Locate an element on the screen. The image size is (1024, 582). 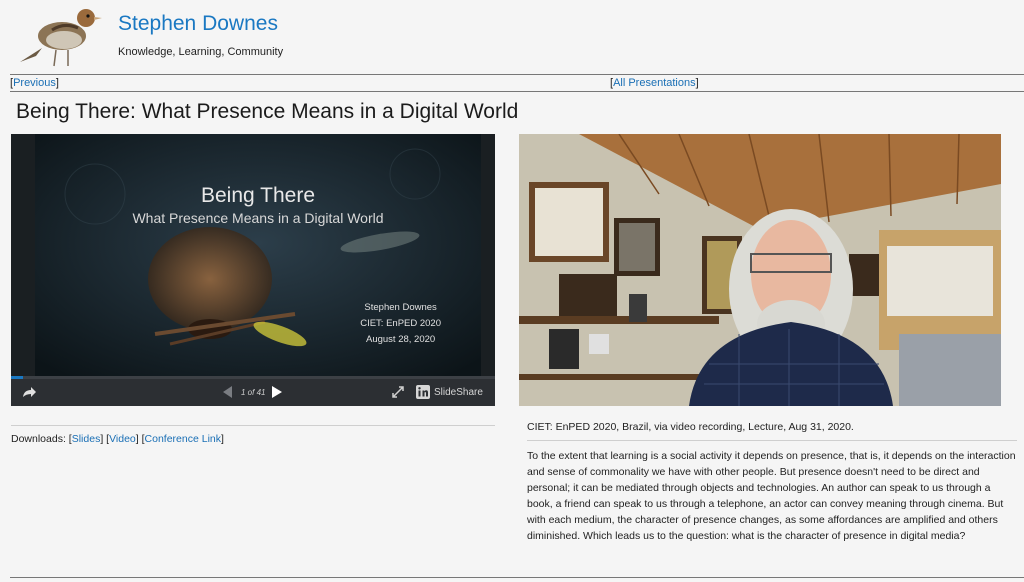
slide-counter: 1 of 41 is located at coordinates (253, 392).